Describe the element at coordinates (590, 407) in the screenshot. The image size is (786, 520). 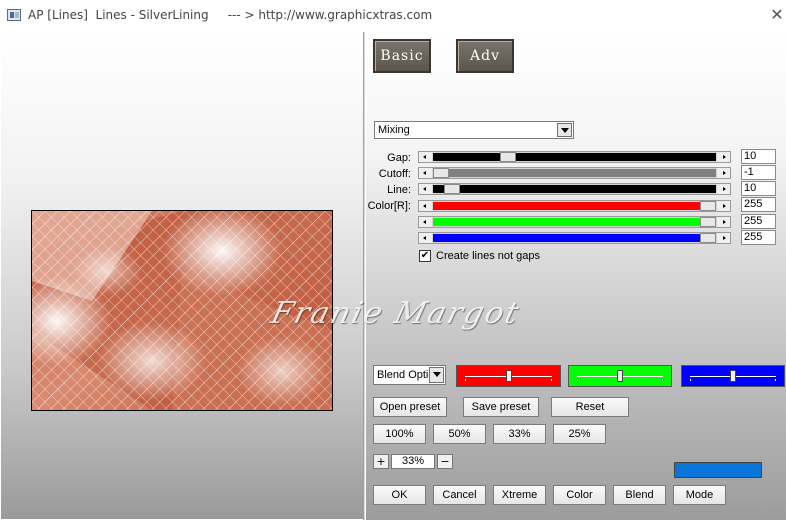
I see `reset-button: Reset` at that location.